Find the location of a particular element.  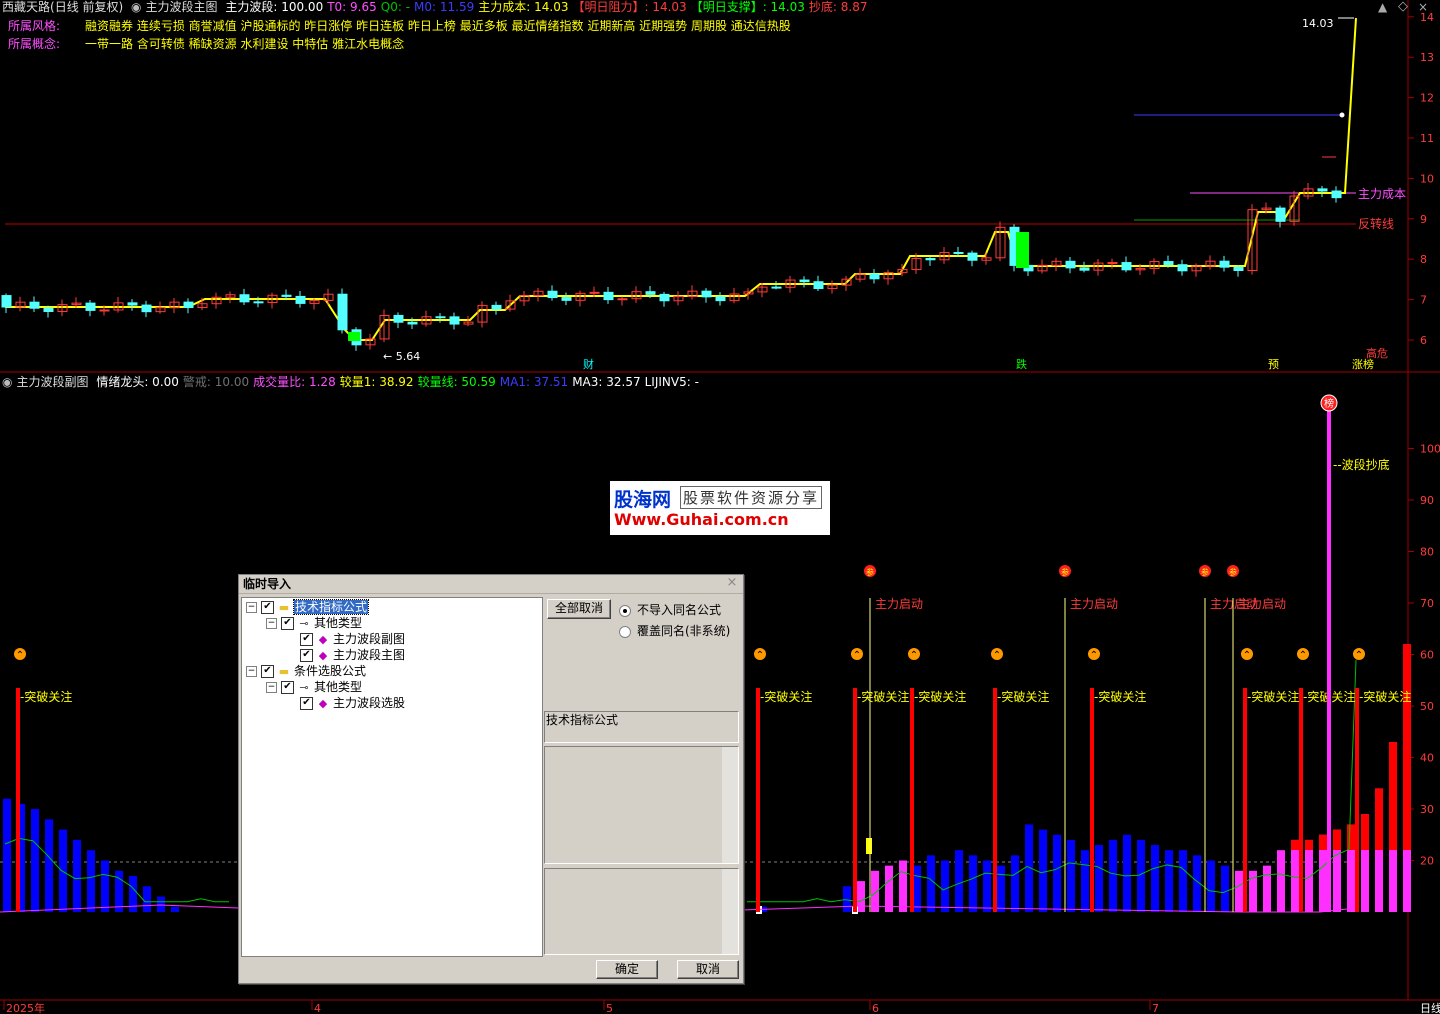

tree-node-label: 主力波段主图 is located at coordinates (369, 655).